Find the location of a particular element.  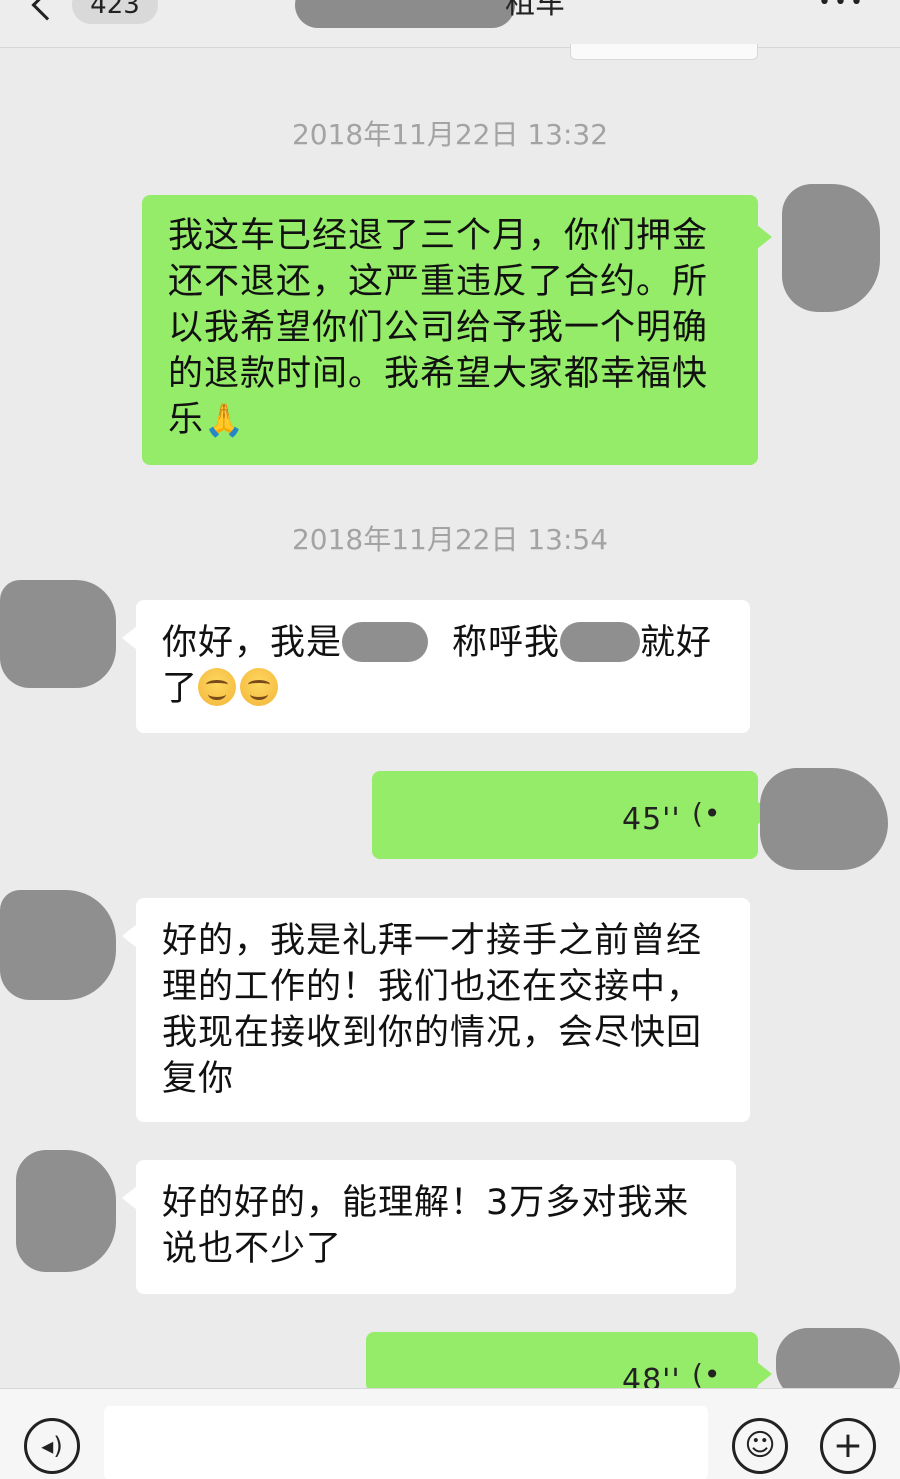

message-text: 就好 is located at coordinates (676, 643).